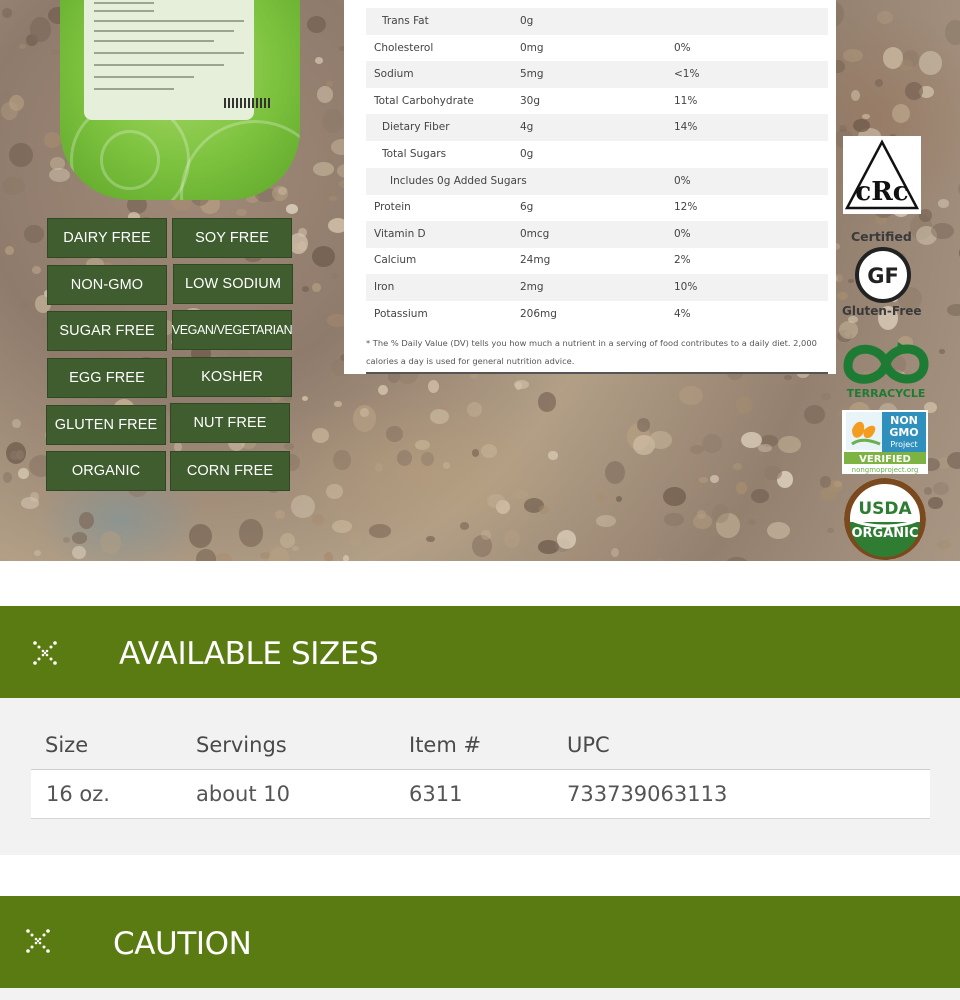 This screenshot has height=1000, width=960. I want to click on servings-cell: about 10, so click(243, 794).